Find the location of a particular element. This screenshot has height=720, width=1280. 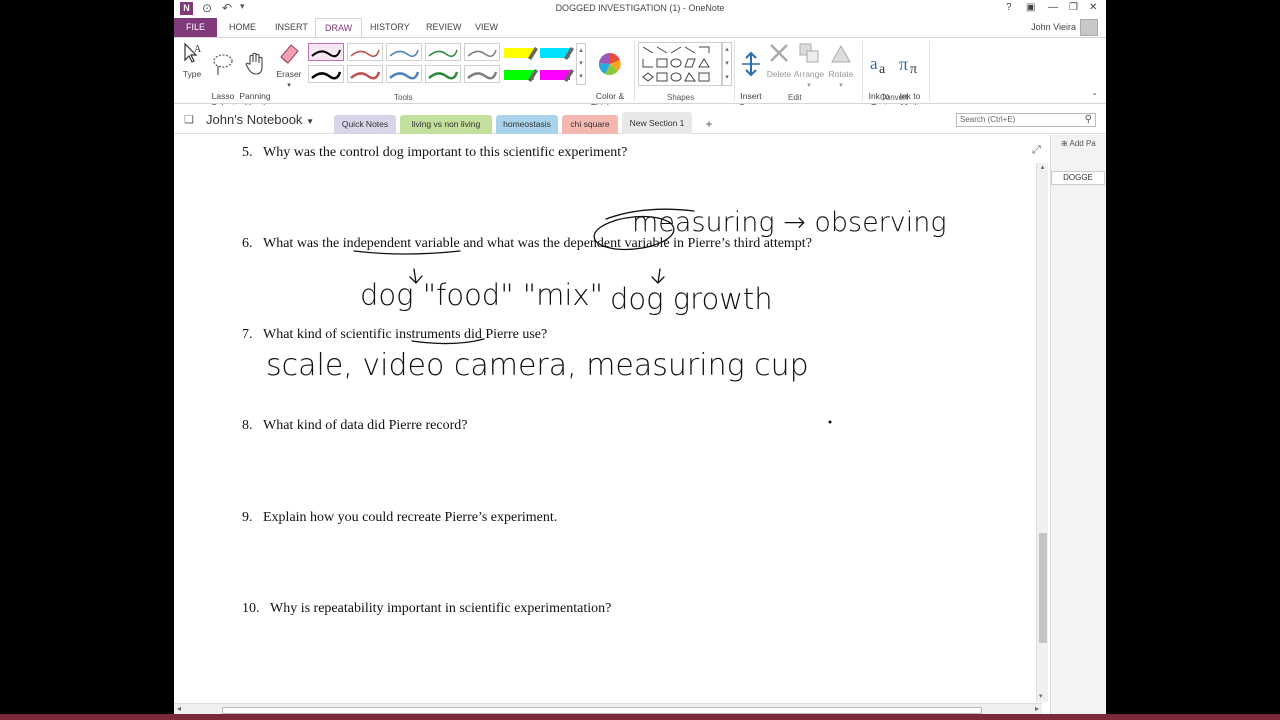

scroll-left-icon: ◂ is located at coordinates (179, 708).